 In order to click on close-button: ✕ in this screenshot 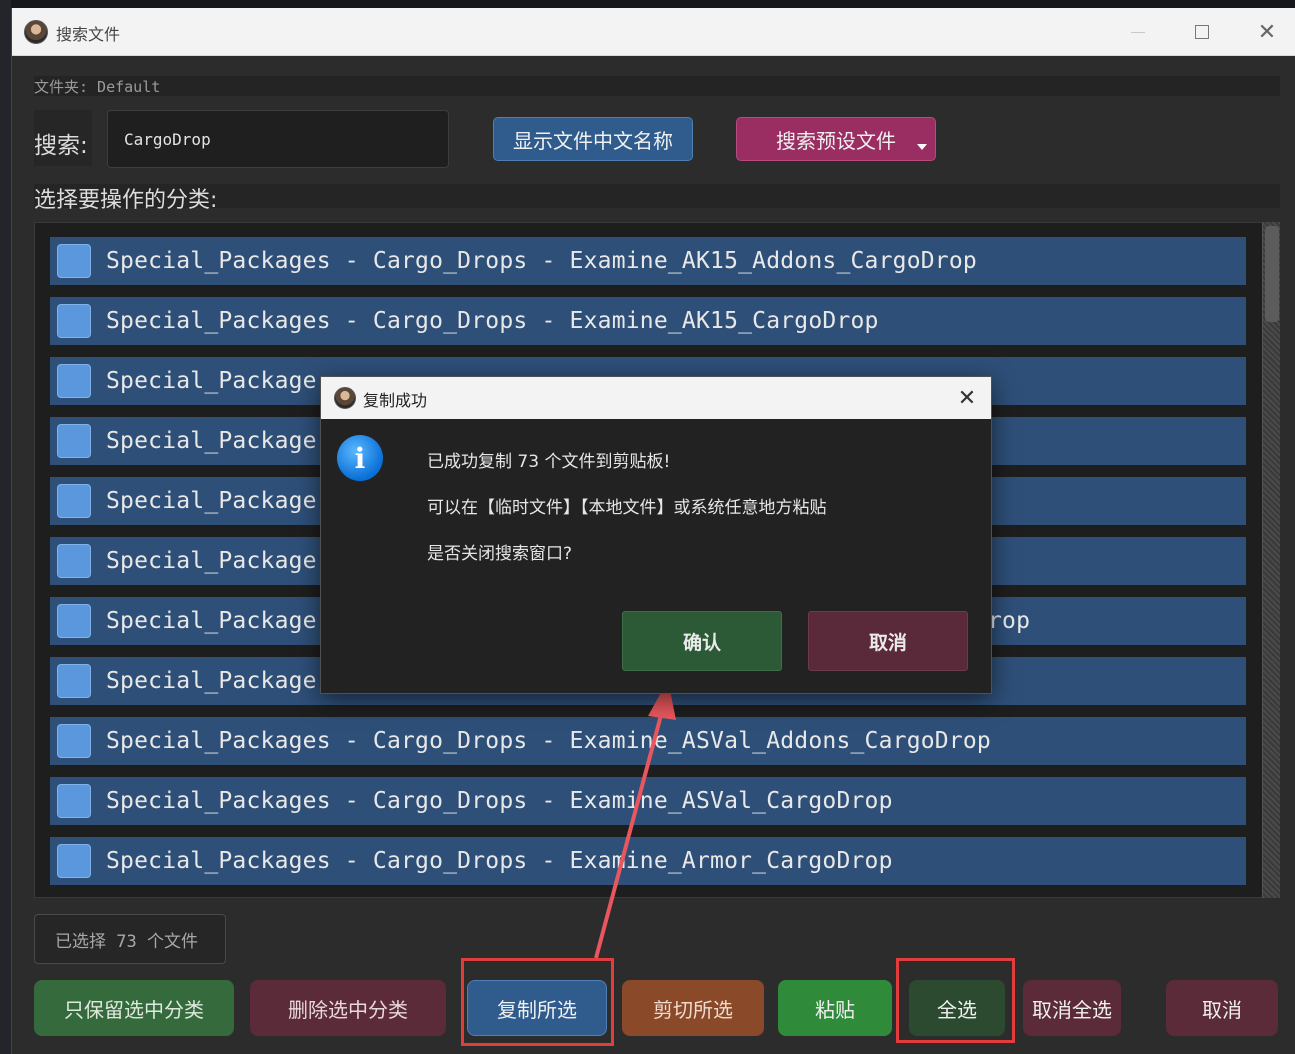, I will do `click(1267, 32)`.